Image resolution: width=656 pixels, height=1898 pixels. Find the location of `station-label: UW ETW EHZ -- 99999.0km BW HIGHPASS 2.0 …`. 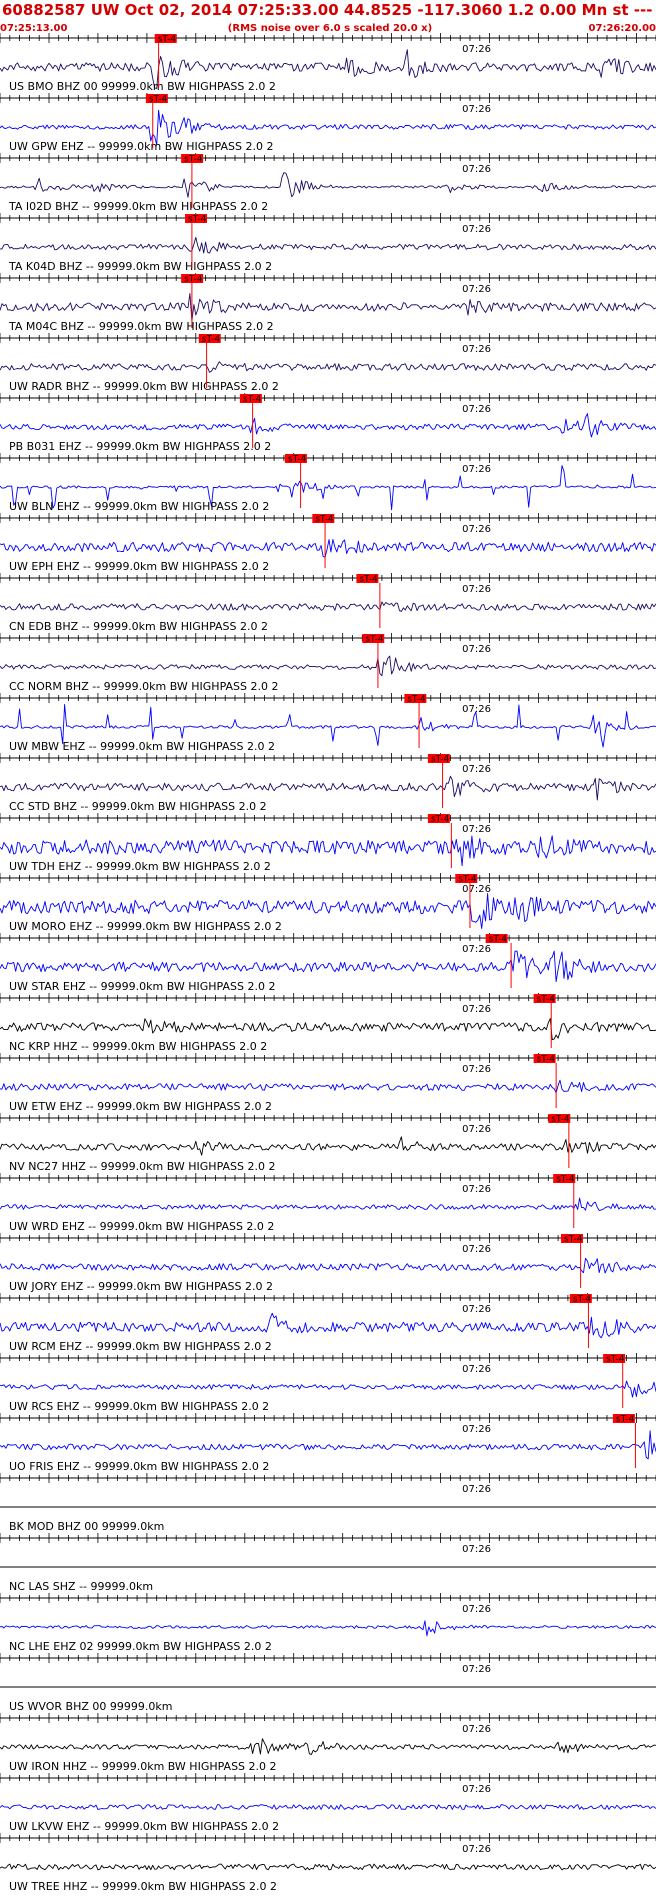

station-label: UW ETW EHZ -- 99999.0km BW HIGHPASS 2.0 … is located at coordinates (140, 1106).